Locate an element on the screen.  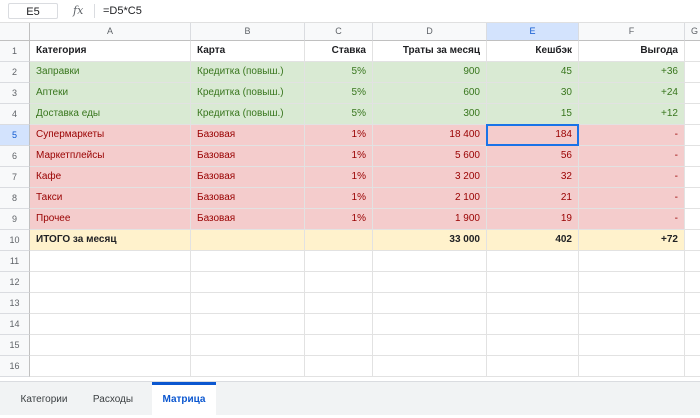
row-header-16: 16 is located at coordinates (15, 366).